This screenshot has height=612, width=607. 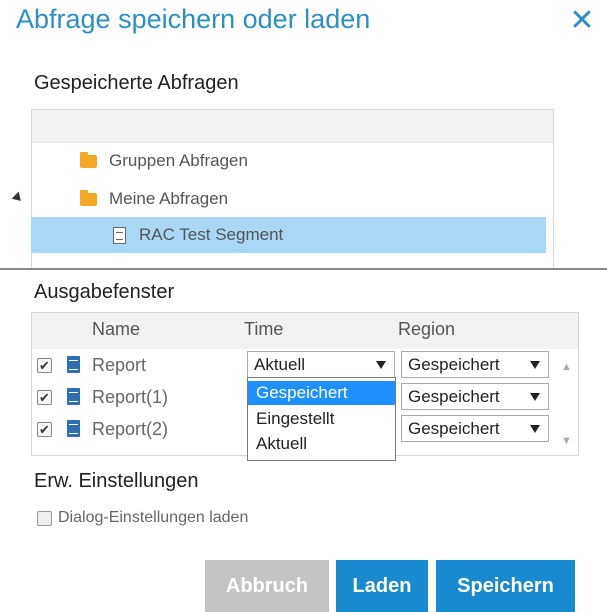 What do you see at coordinates (382, 586) in the screenshot?
I see `load-button: Laden` at bounding box center [382, 586].